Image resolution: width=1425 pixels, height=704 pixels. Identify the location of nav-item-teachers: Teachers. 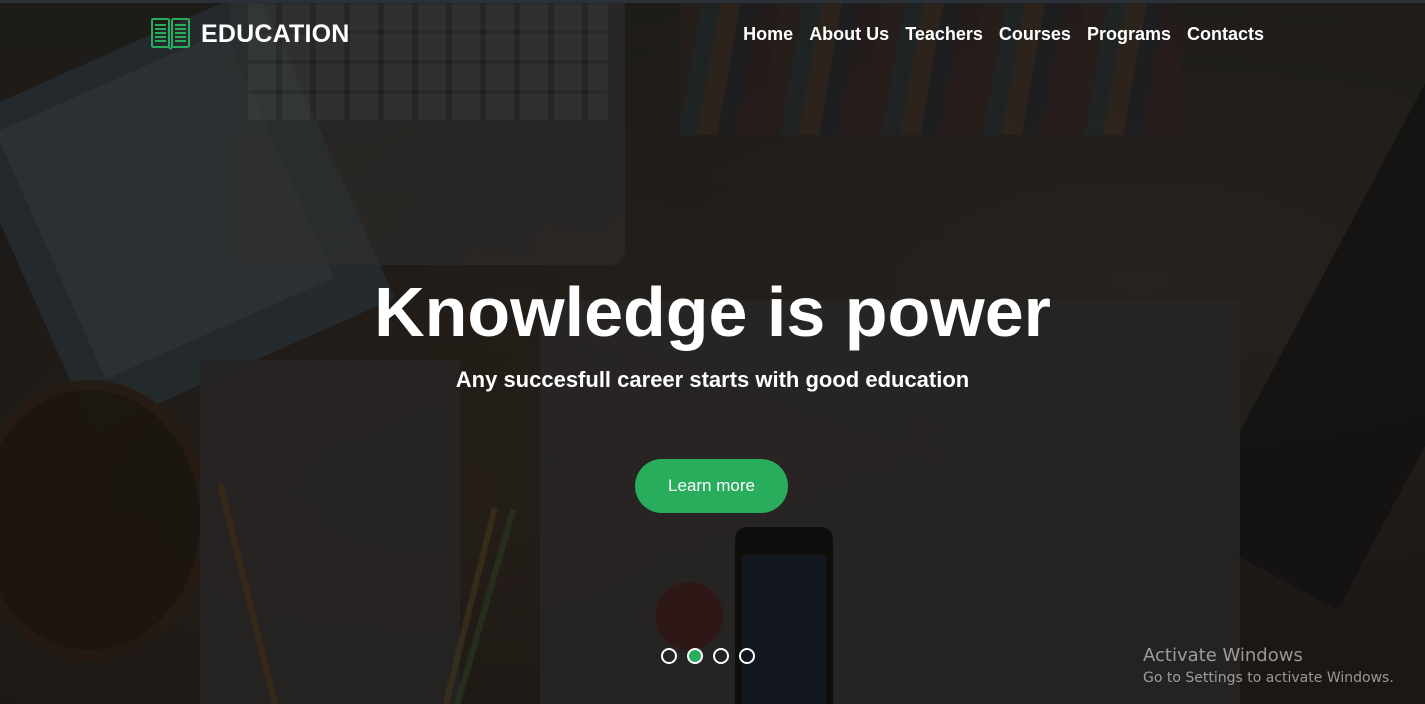
(944, 34).